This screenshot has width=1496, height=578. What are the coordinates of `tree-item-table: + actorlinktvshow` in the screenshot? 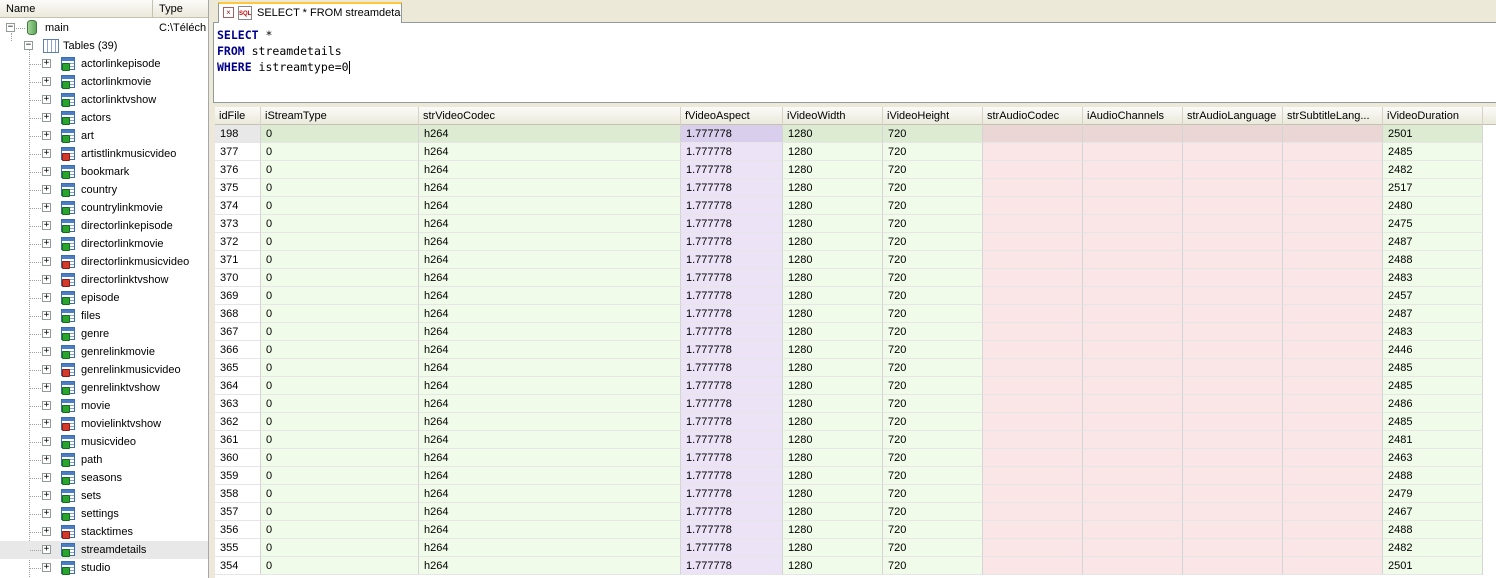 It's located at (104, 100).